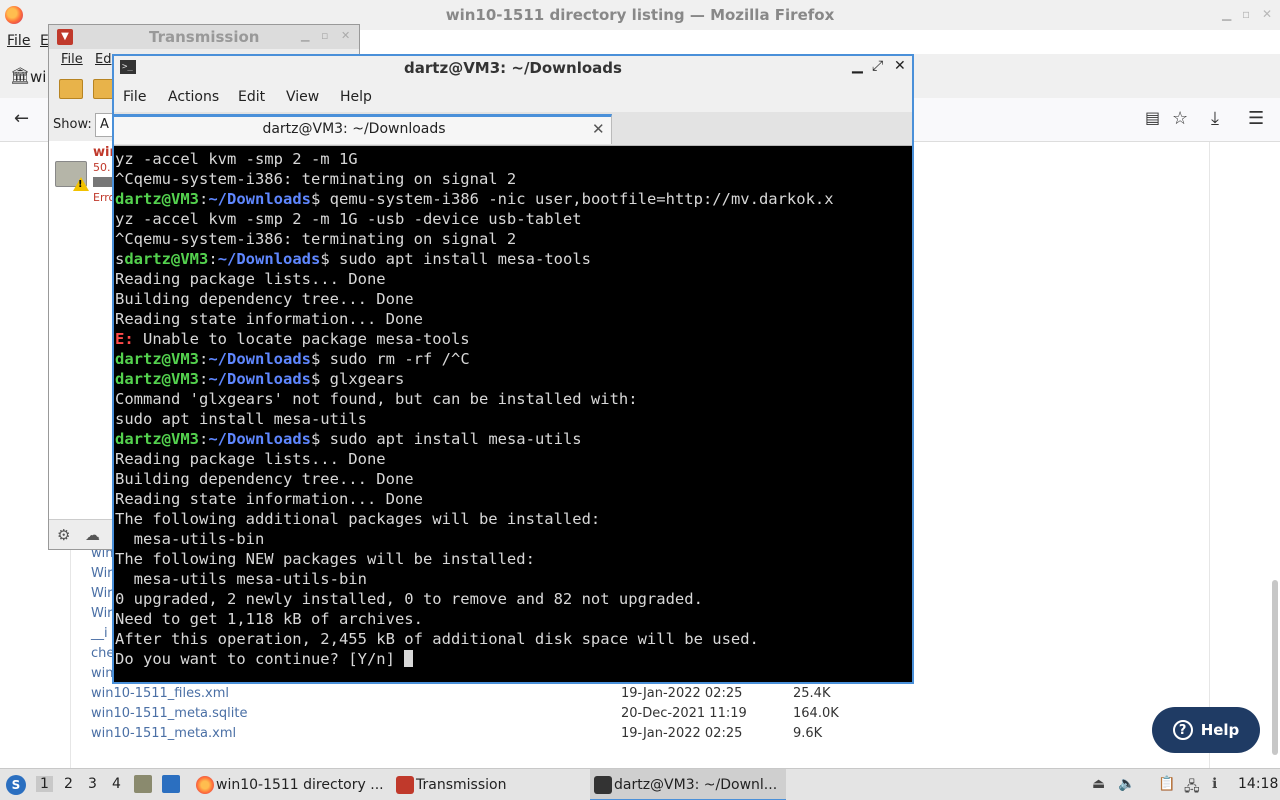 This screenshot has width=1280, height=800. I want to click on file-link: win10-1511_files.xml, so click(160, 693).